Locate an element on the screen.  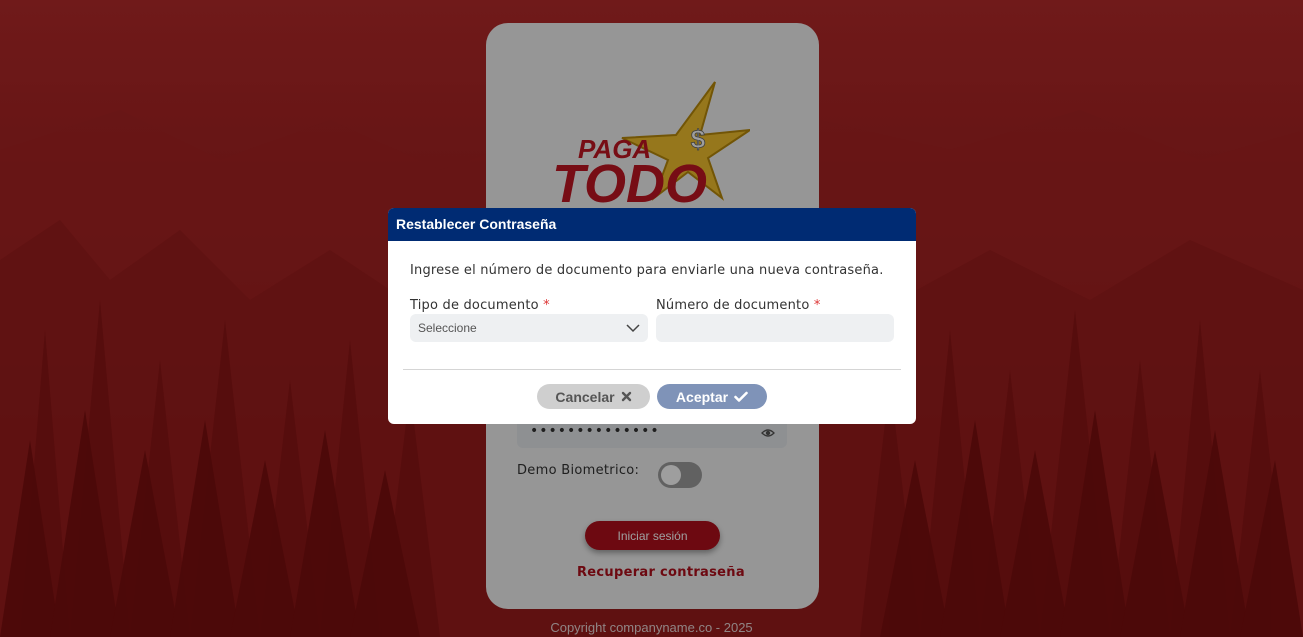
check-icon is located at coordinates (741, 396).